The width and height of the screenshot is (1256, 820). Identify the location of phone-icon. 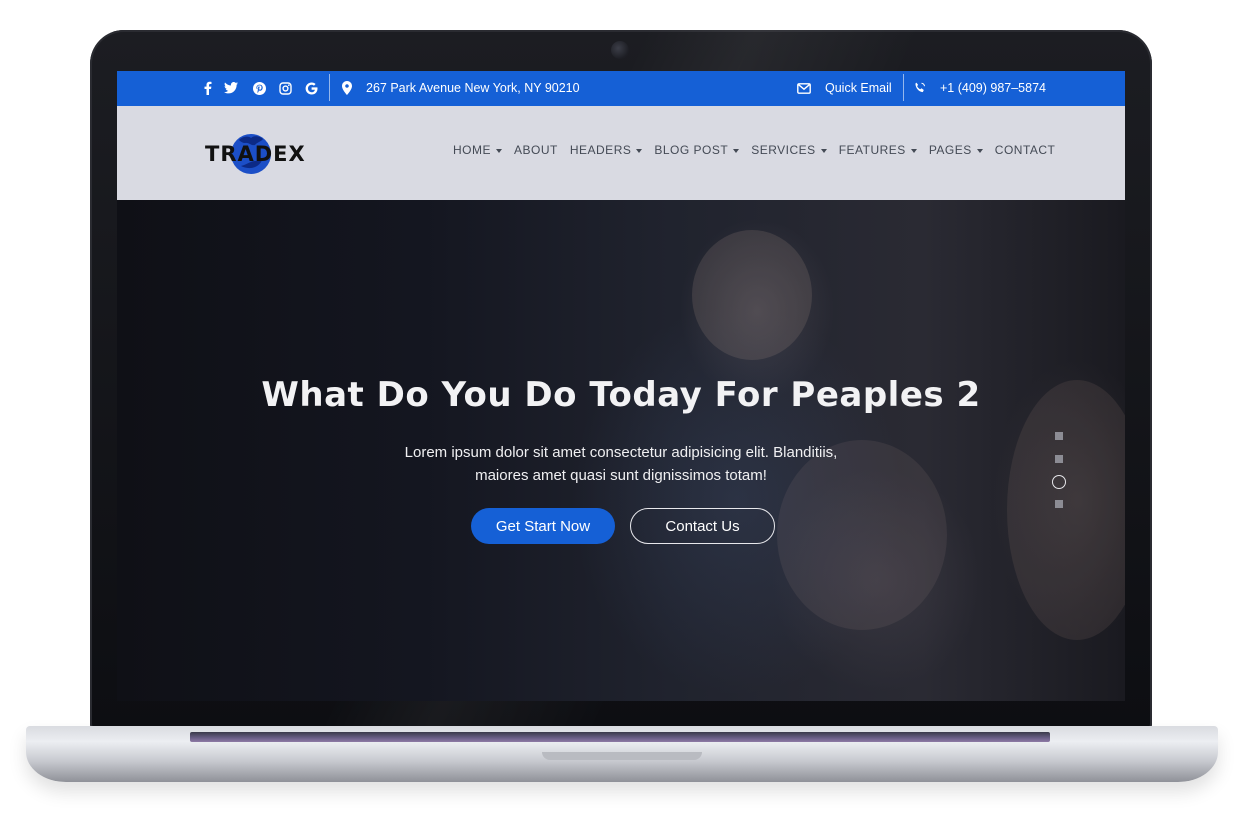
(920, 88).